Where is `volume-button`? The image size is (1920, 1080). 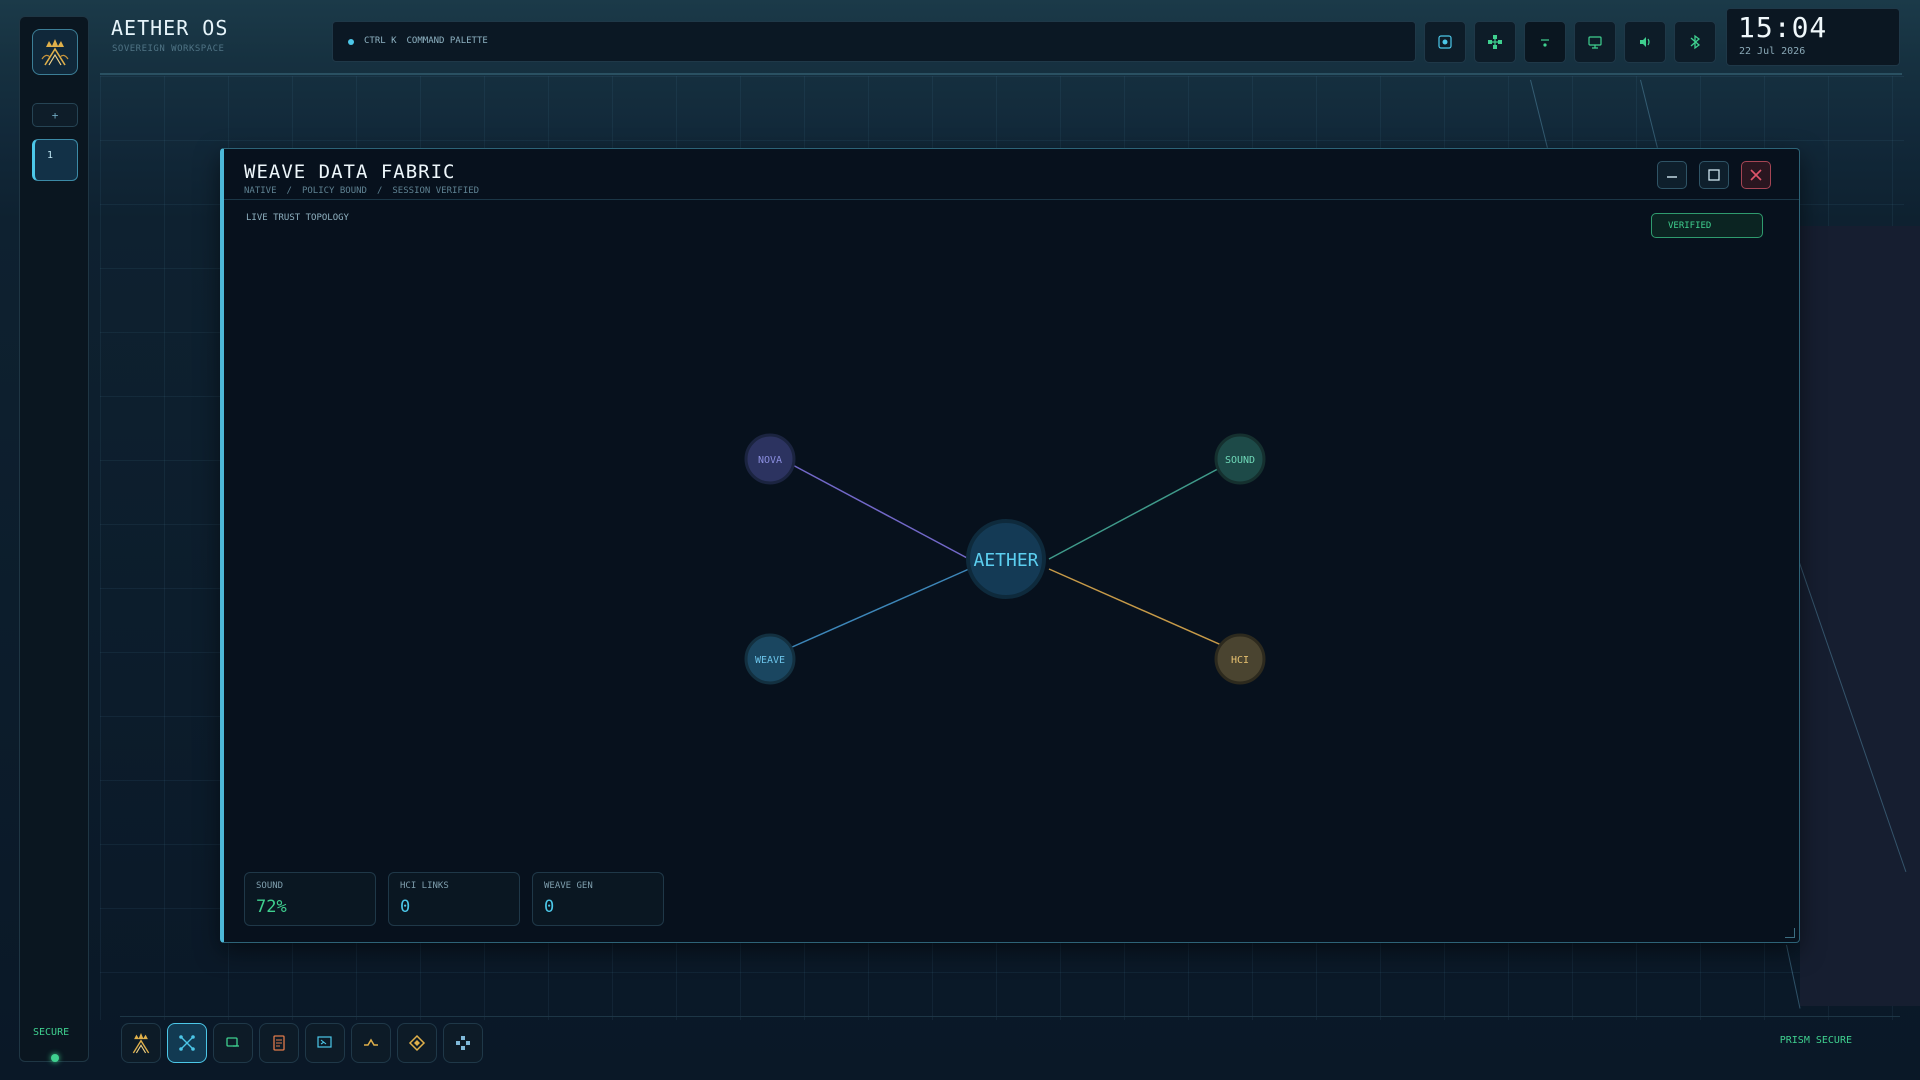 volume-button is located at coordinates (1645, 42).